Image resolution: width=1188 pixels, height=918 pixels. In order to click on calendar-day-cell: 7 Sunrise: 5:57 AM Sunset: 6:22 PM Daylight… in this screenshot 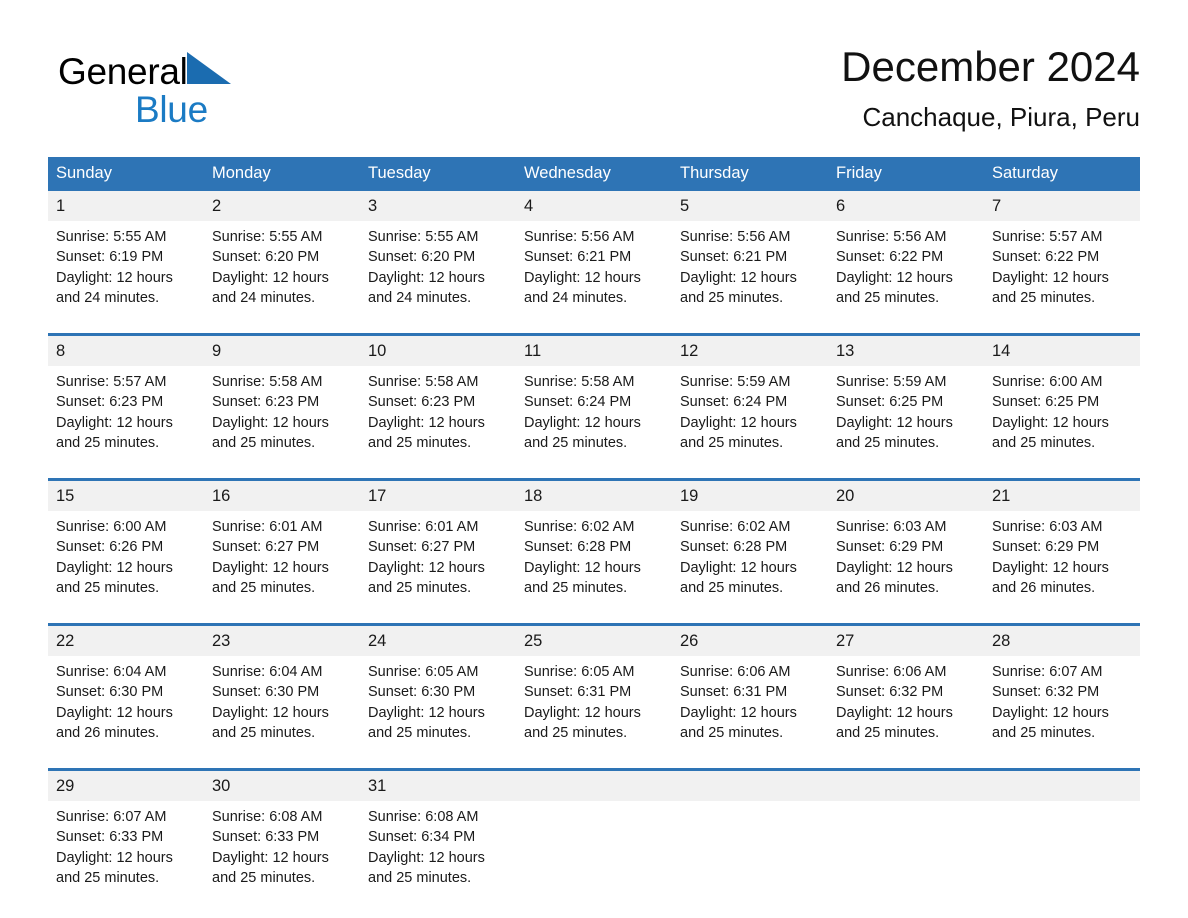, I will do `click(1062, 253)`.